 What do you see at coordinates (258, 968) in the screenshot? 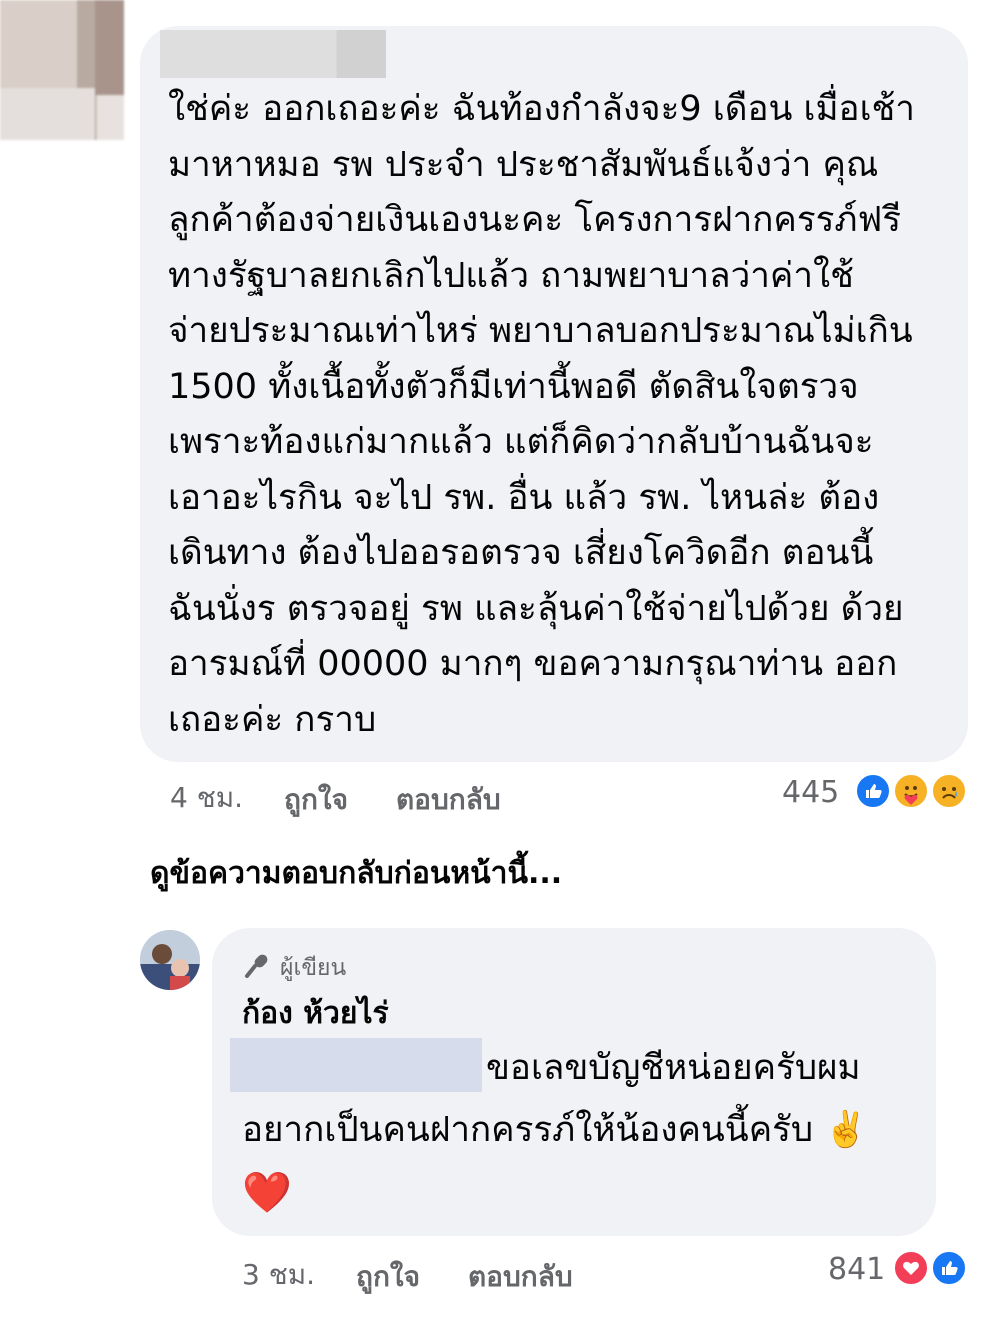
I see `microphone-icon` at bounding box center [258, 968].